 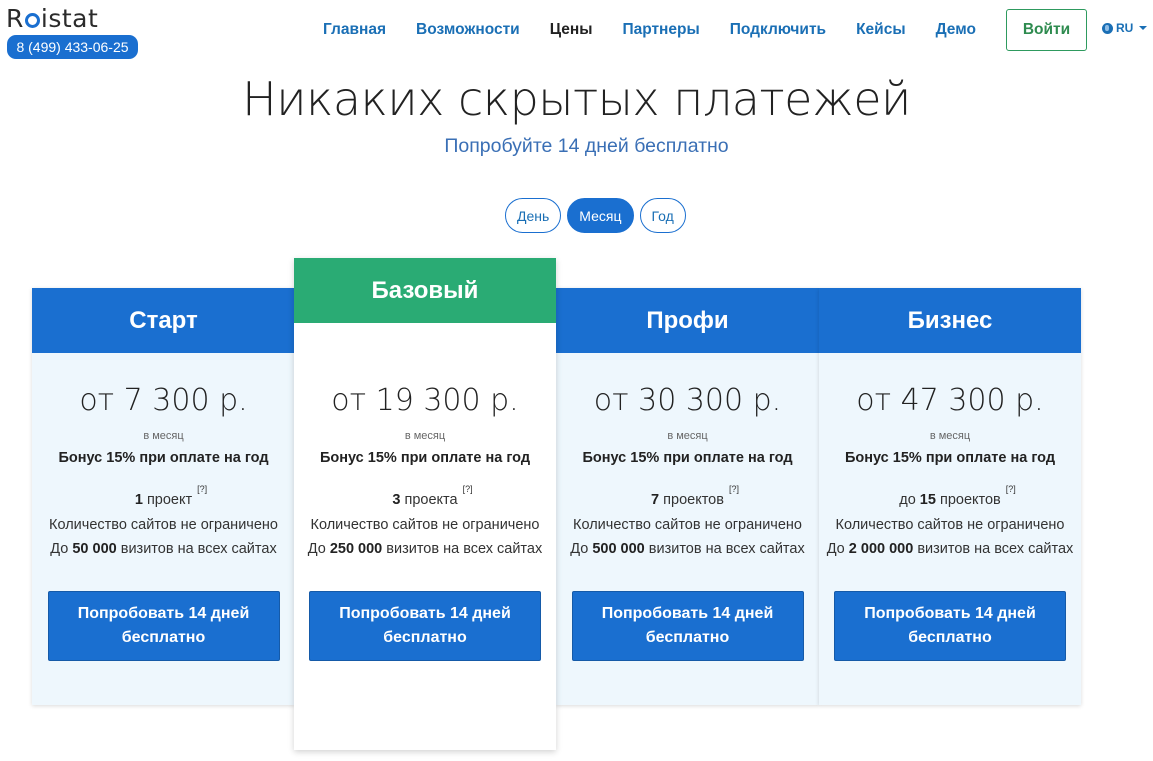 What do you see at coordinates (429, 500) in the screenshot?
I see `projects-label: проекта` at bounding box center [429, 500].